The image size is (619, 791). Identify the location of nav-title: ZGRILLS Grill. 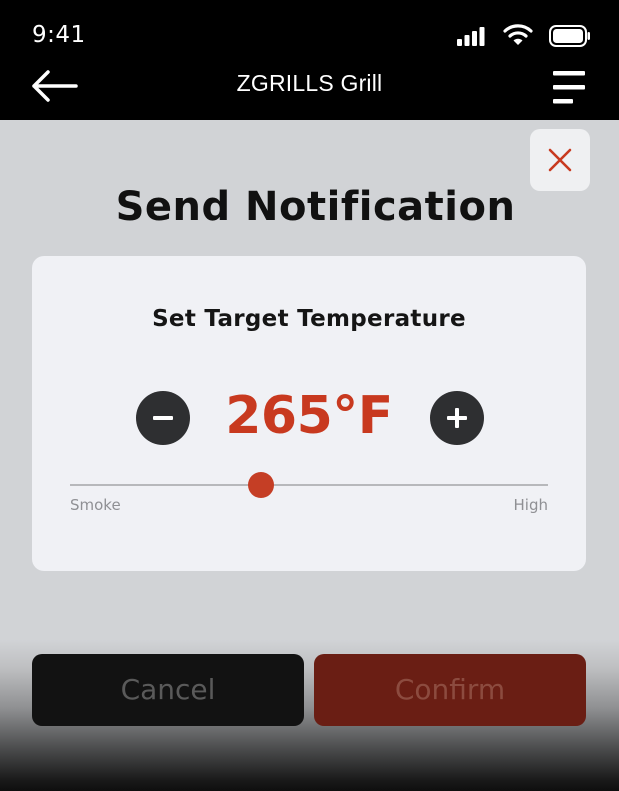
(309, 83).